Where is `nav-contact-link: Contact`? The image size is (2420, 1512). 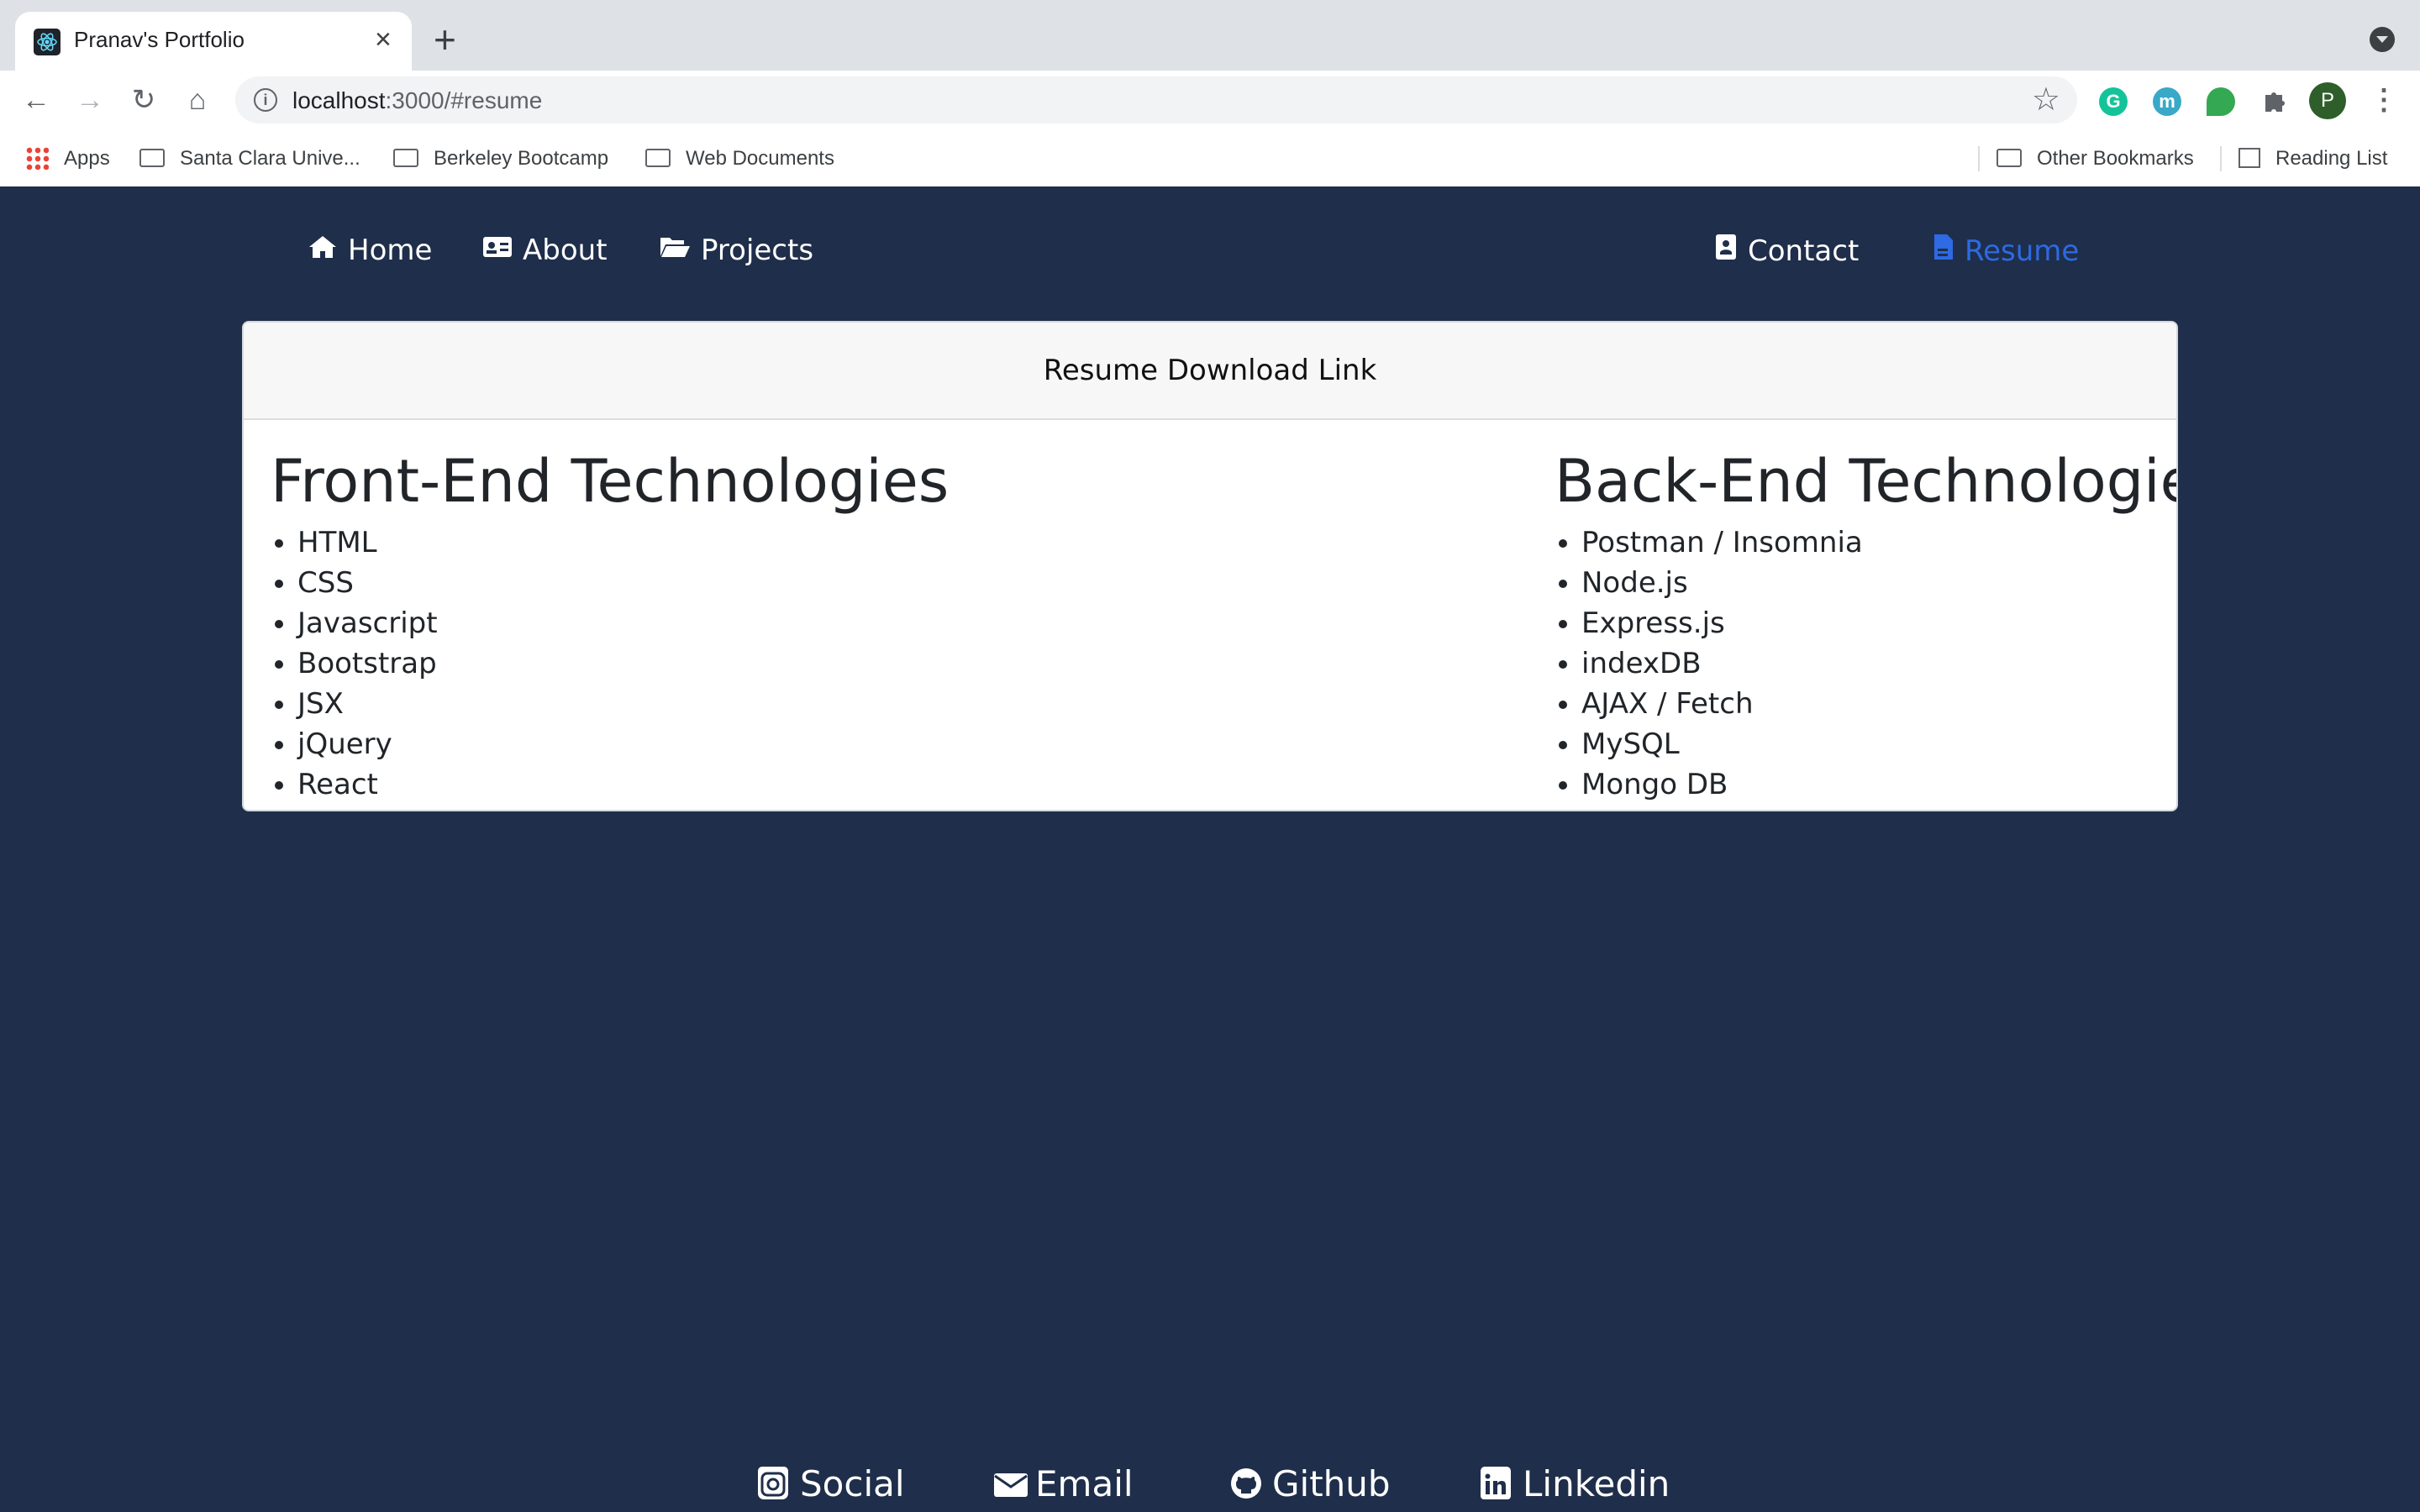 nav-contact-link: Contact is located at coordinates (1787, 251).